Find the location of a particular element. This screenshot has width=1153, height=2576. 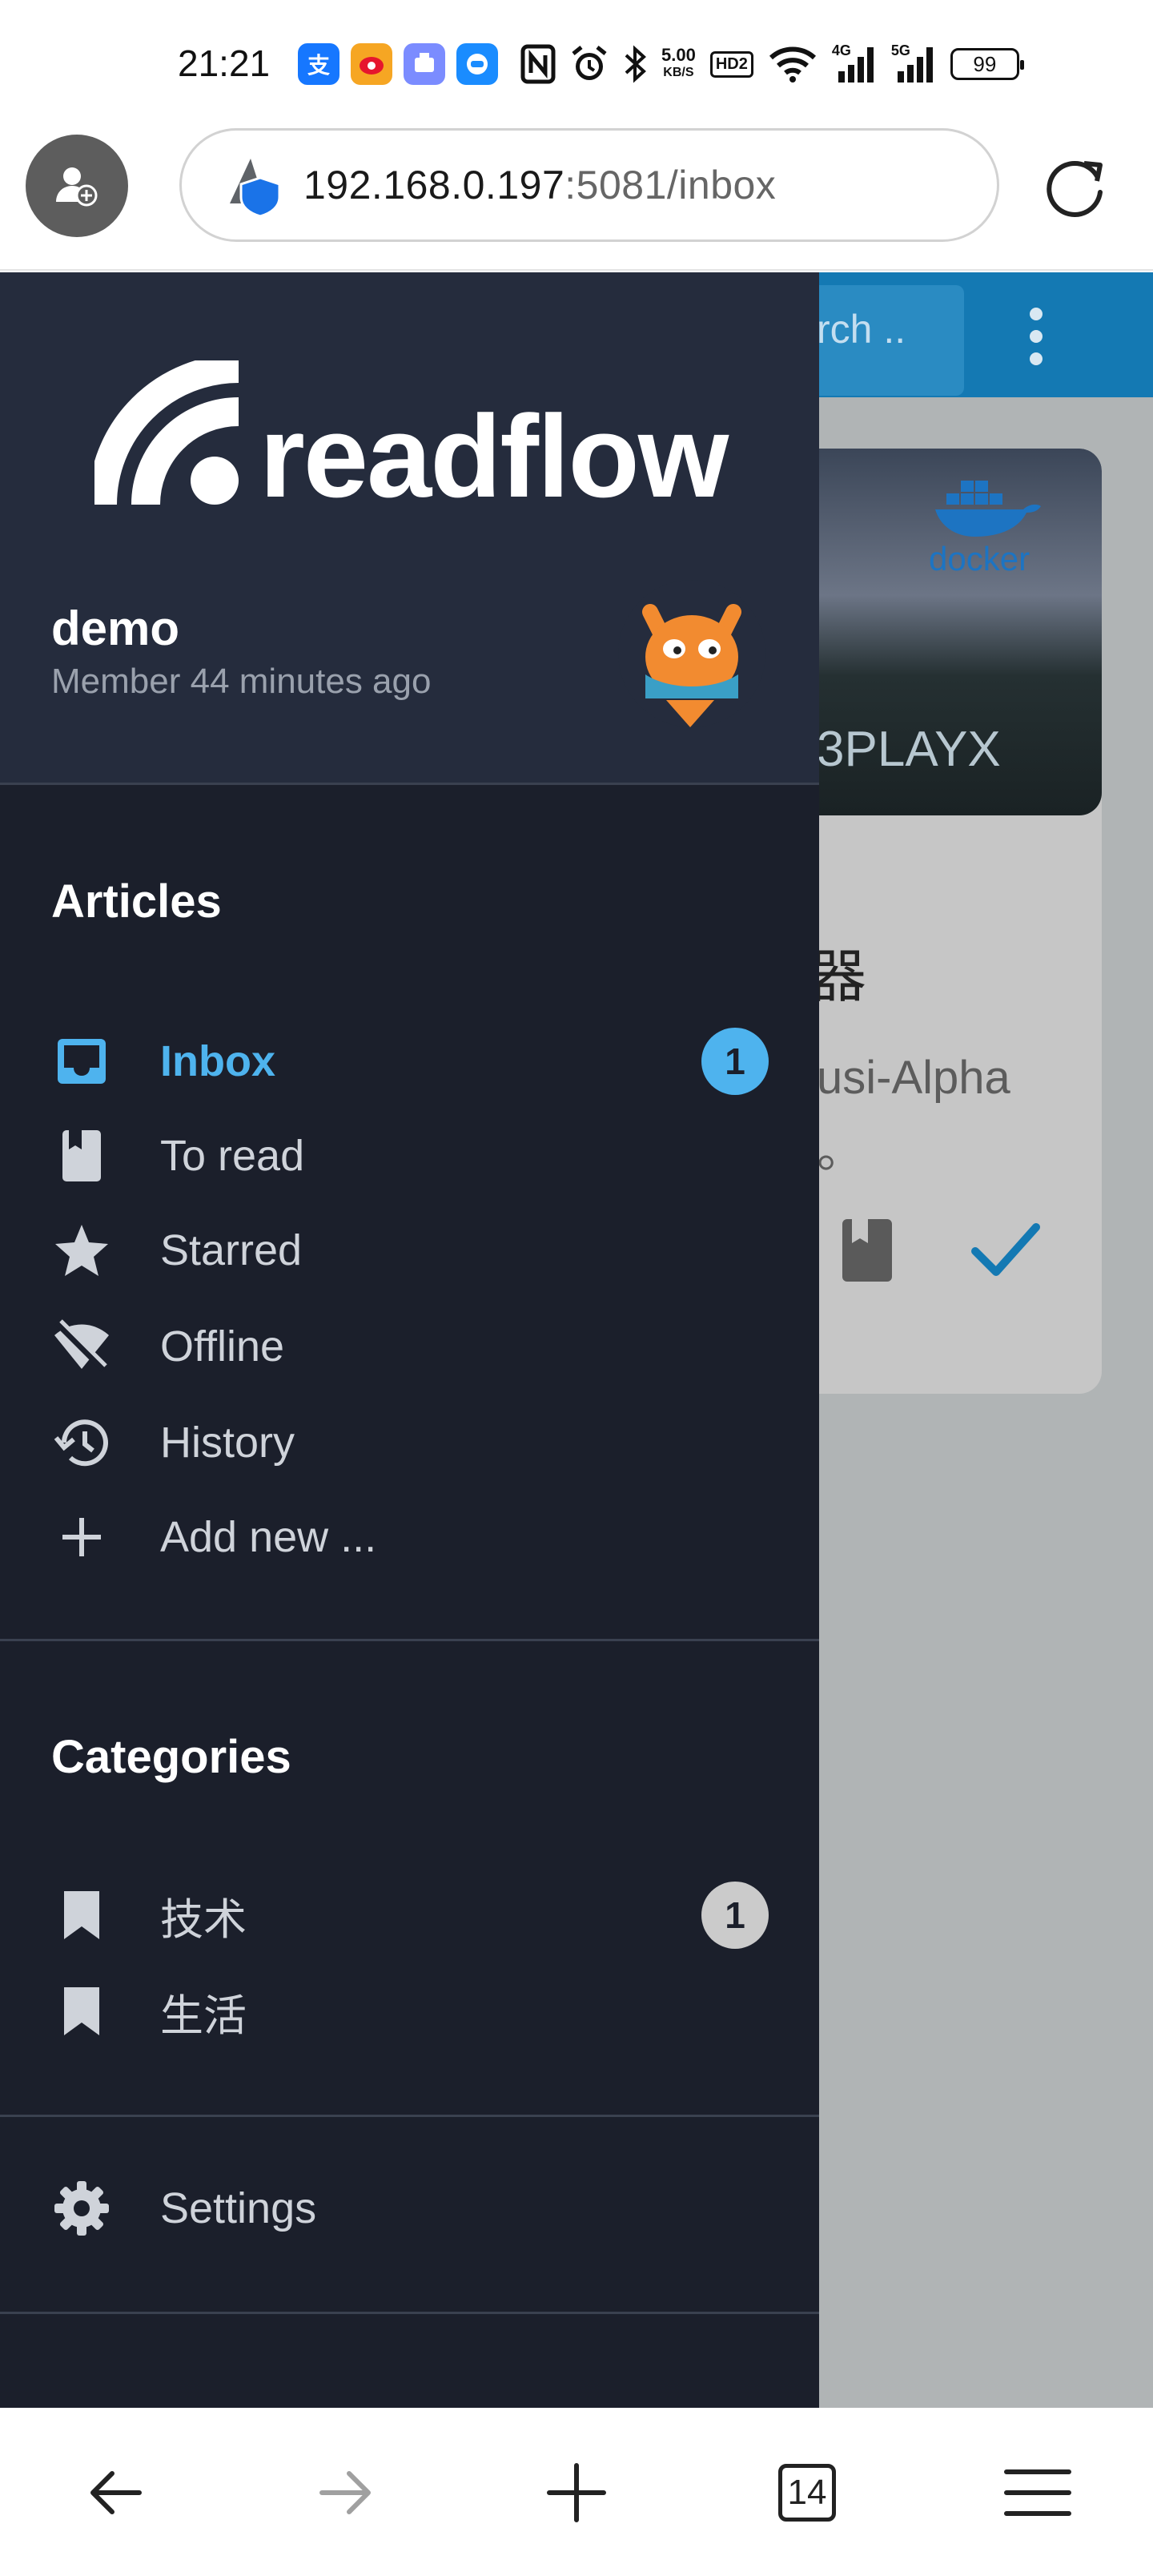

article-excerpt: usi-Alpha is located at coordinates (914, 1078).